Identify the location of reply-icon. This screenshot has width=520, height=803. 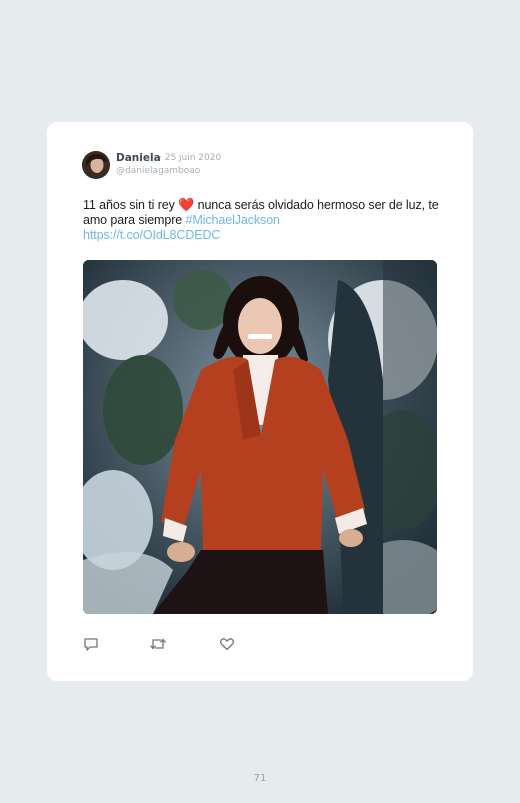
(91, 644).